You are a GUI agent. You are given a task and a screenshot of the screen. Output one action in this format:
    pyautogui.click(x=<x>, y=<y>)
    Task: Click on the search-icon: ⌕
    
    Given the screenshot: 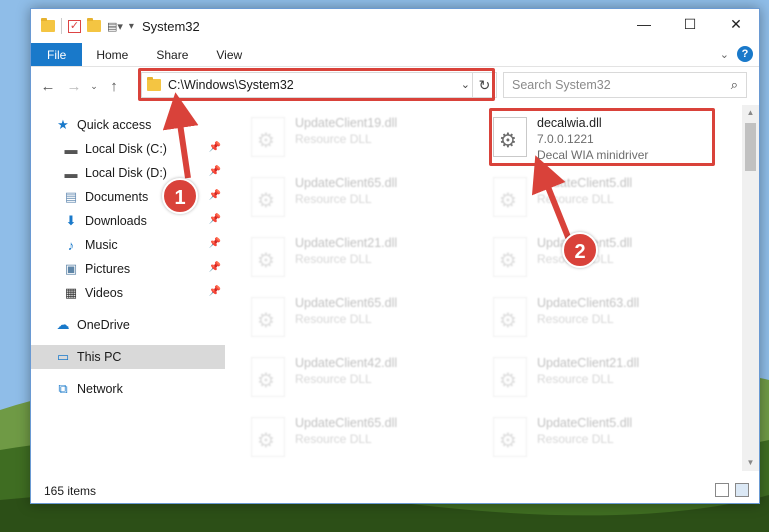 What is the action you would take?
    pyautogui.click(x=734, y=85)
    